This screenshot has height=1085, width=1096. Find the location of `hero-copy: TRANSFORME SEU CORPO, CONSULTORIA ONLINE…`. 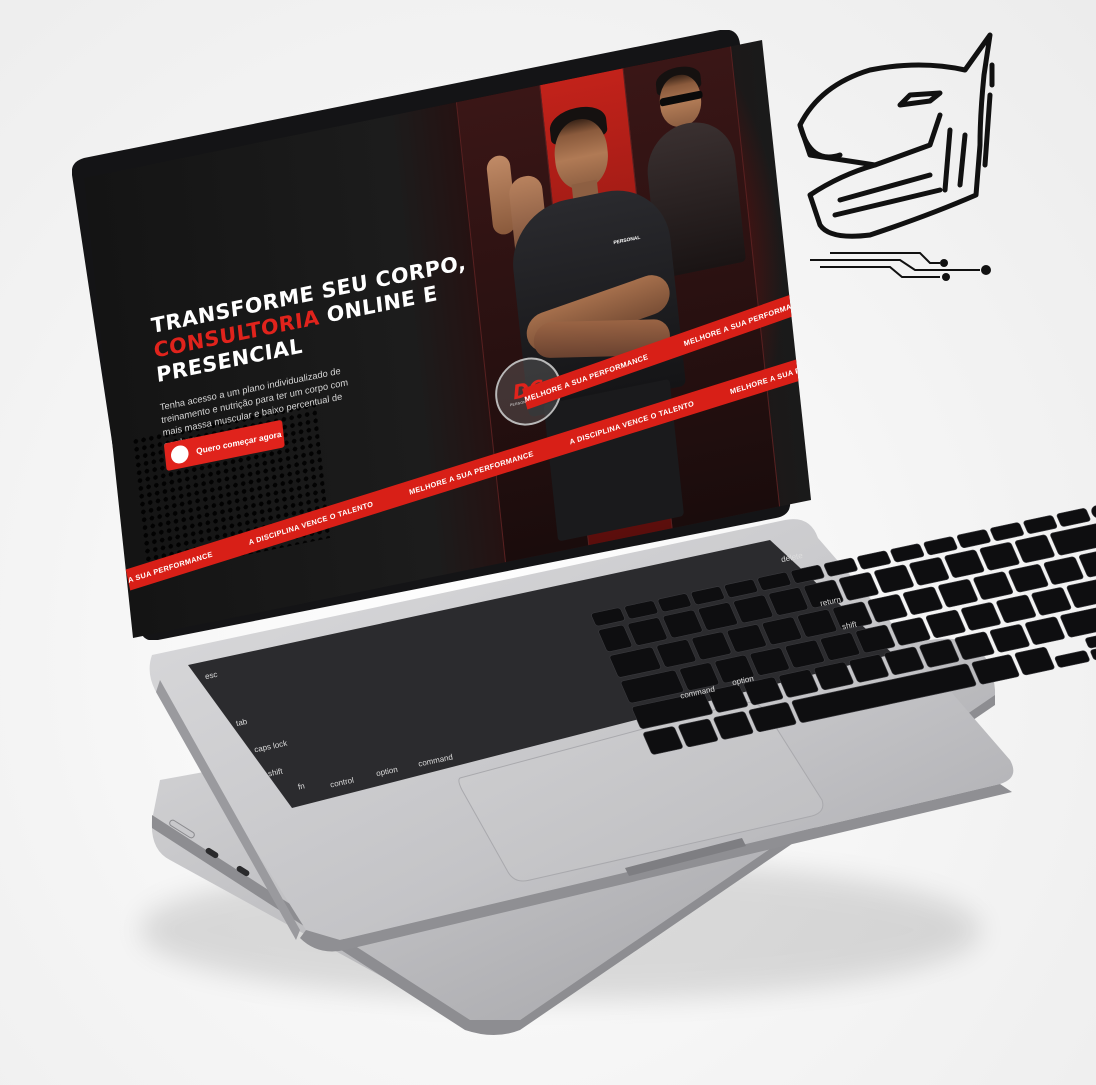

hero-copy: TRANSFORME SEU CORPO, CONSULTORIA ONLINE… is located at coordinates (322, 360).